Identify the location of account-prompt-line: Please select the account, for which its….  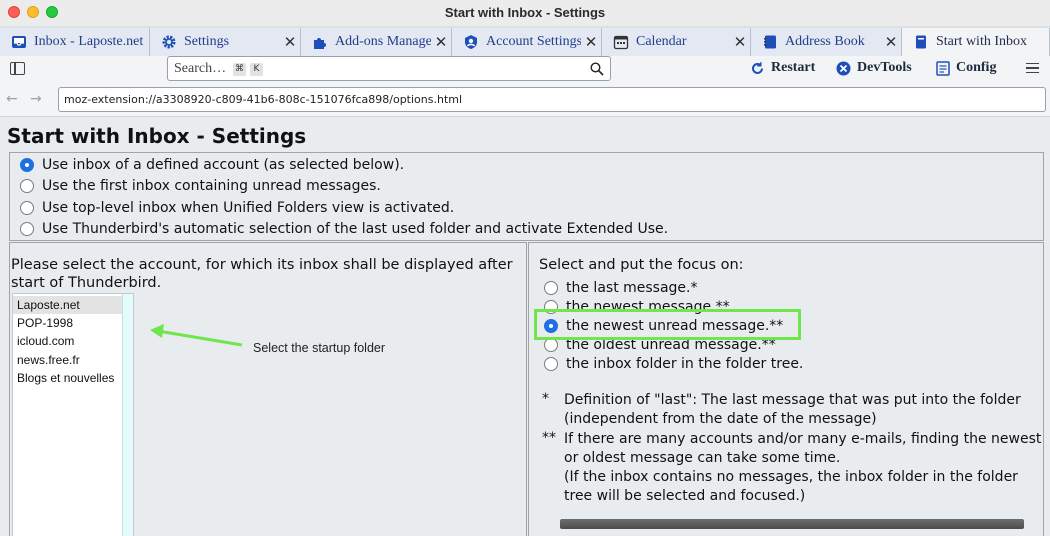
(262, 265).